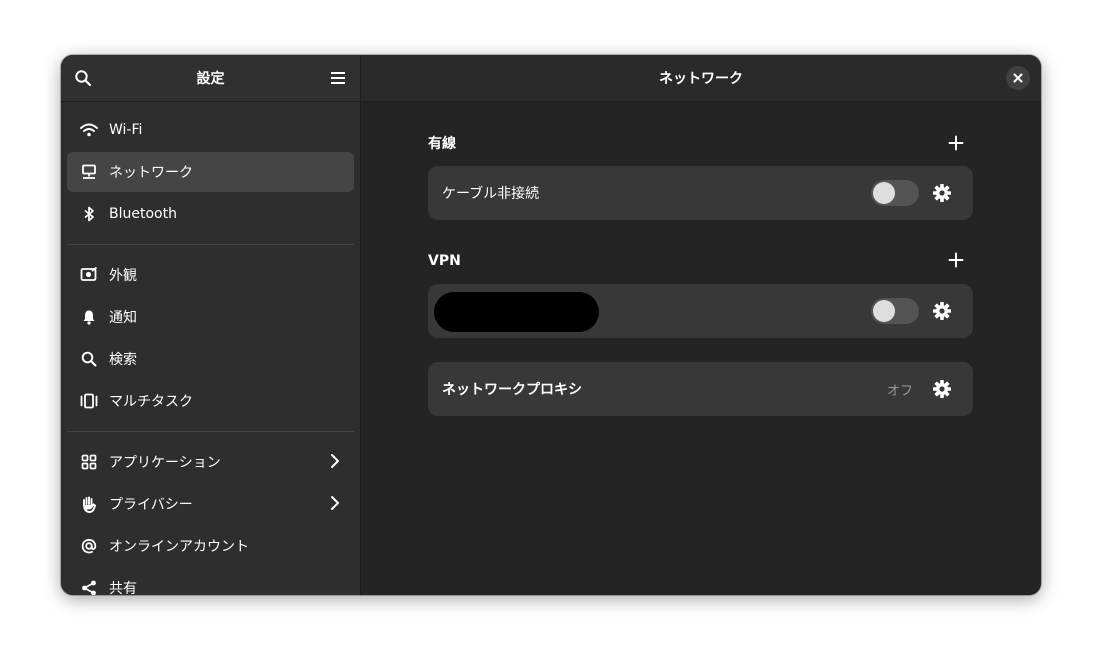 Image resolution: width=1102 pixels, height=662 pixels. What do you see at coordinates (210, 130) in the screenshot?
I see `sidebar-item-wifi: Wi-Fi` at bounding box center [210, 130].